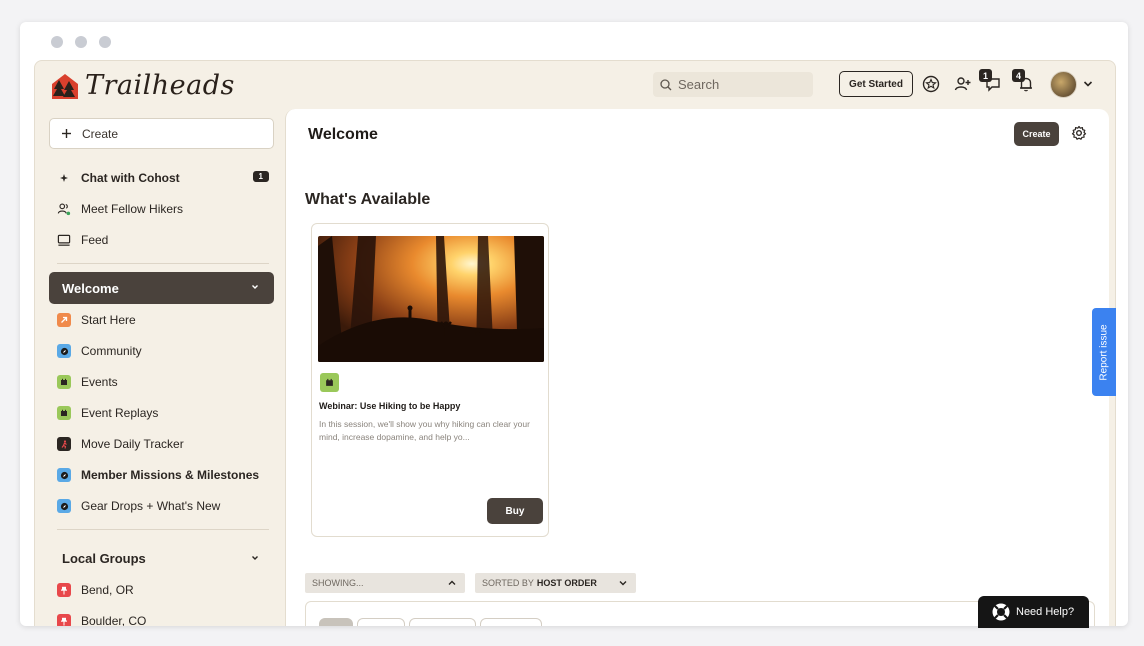 This screenshot has width=1144, height=646. What do you see at coordinates (151, 506) in the screenshot?
I see `sidebar-item-label: Gear Drops + What's New` at bounding box center [151, 506].